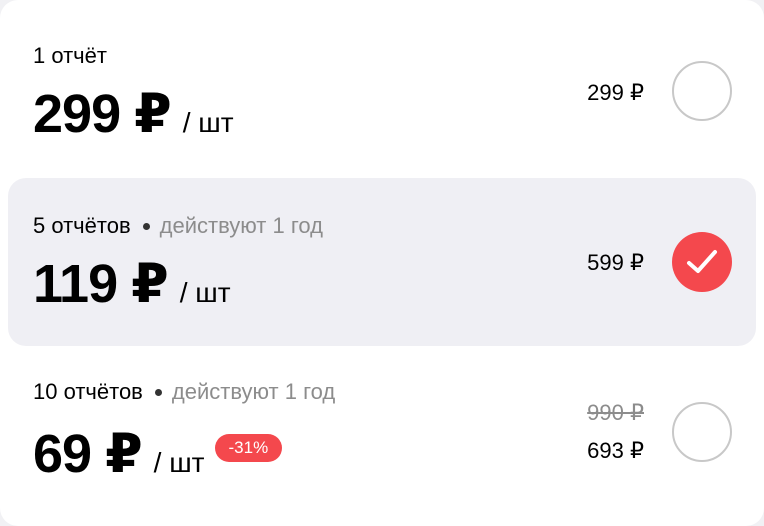 The image size is (764, 526). What do you see at coordinates (101, 284) in the screenshot?
I see `price-per-unit: 119 ₽` at bounding box center [101, 284].